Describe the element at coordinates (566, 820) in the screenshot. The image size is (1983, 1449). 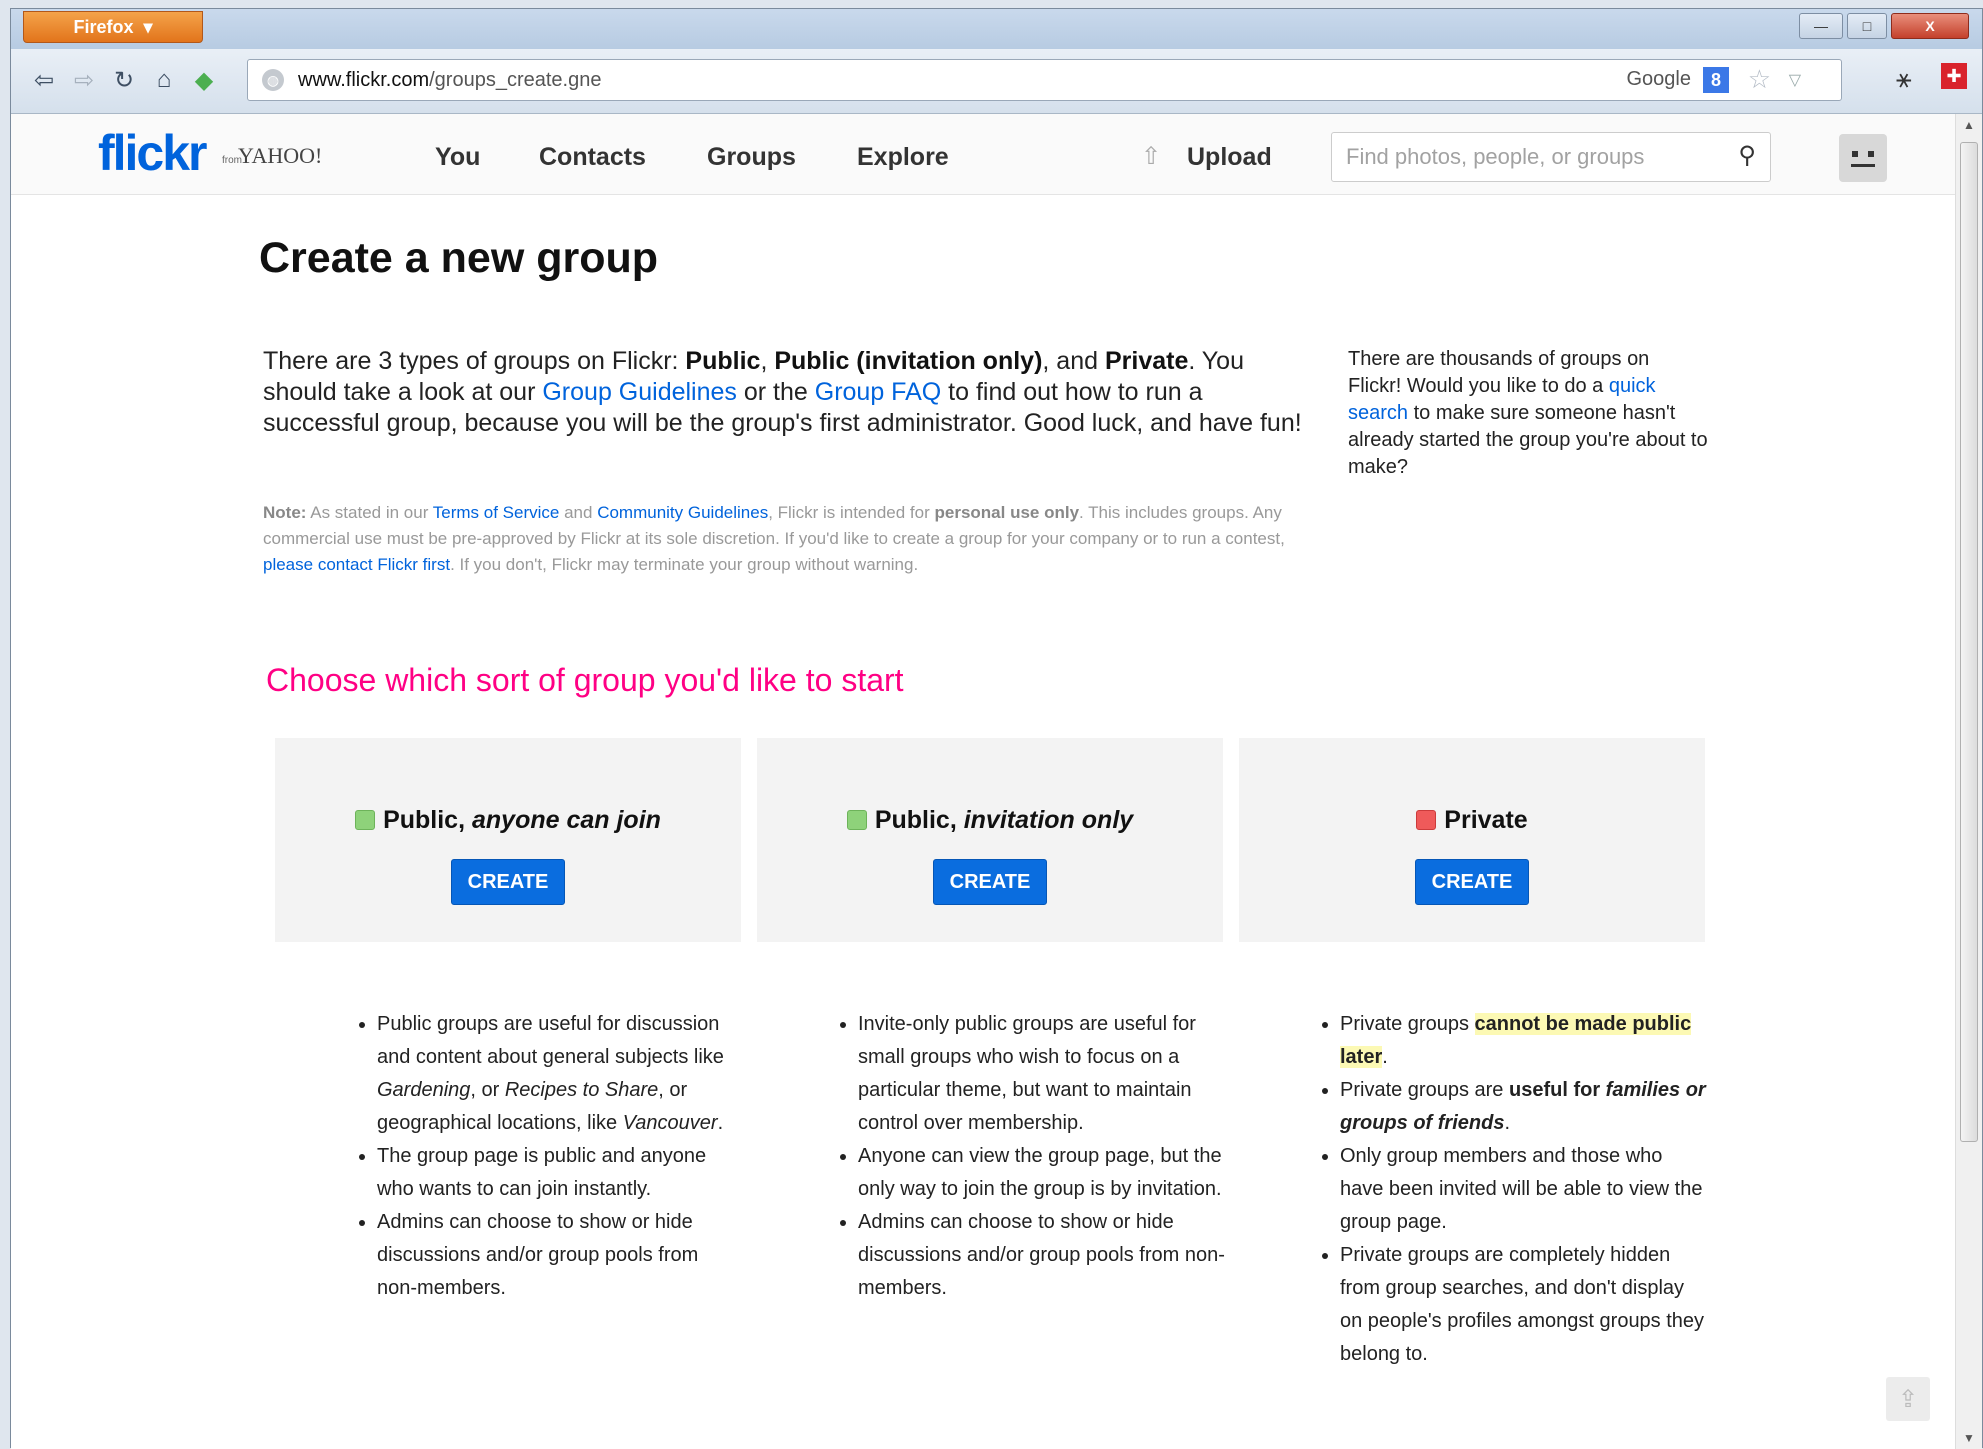
I see `card-title-sub: anyone can join` at that location.